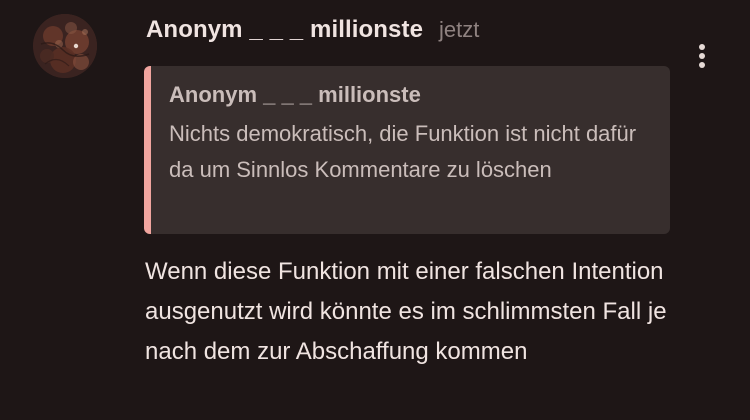 This screenshot has height=420, width=750. I want to click on avatar, so click(65, 46).